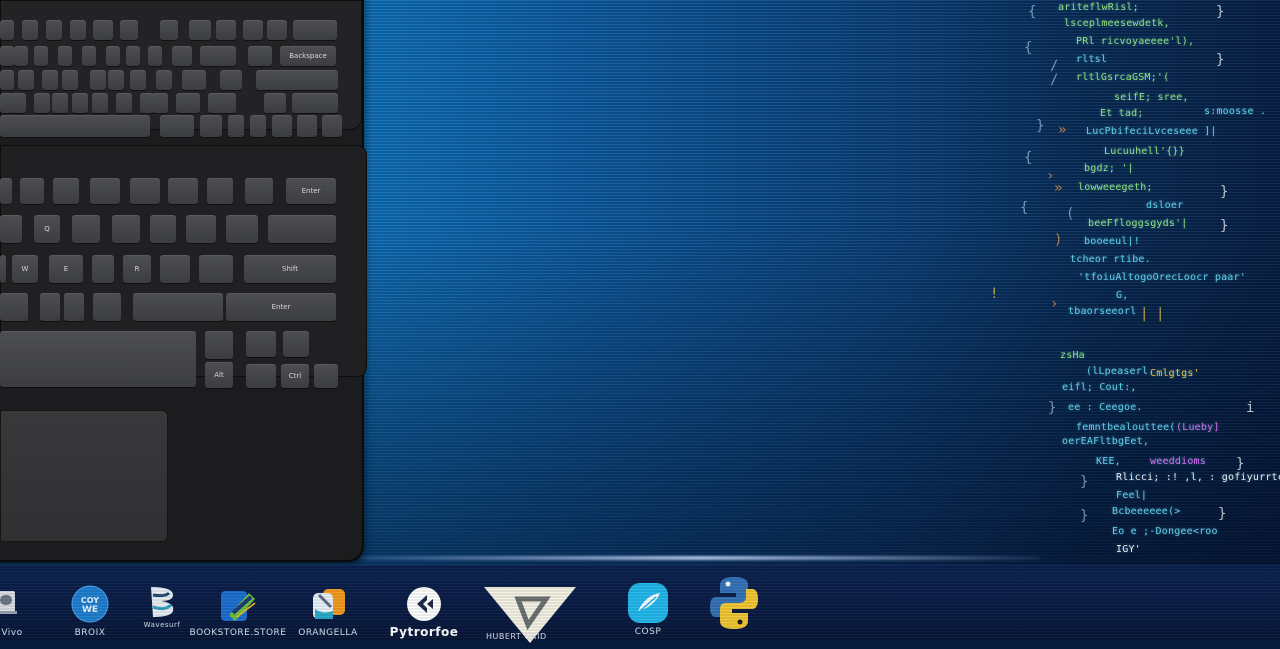 This screenshot has height=649, width=1280. I want to click on dock-app-cosp: COSP, so click(648, 601).